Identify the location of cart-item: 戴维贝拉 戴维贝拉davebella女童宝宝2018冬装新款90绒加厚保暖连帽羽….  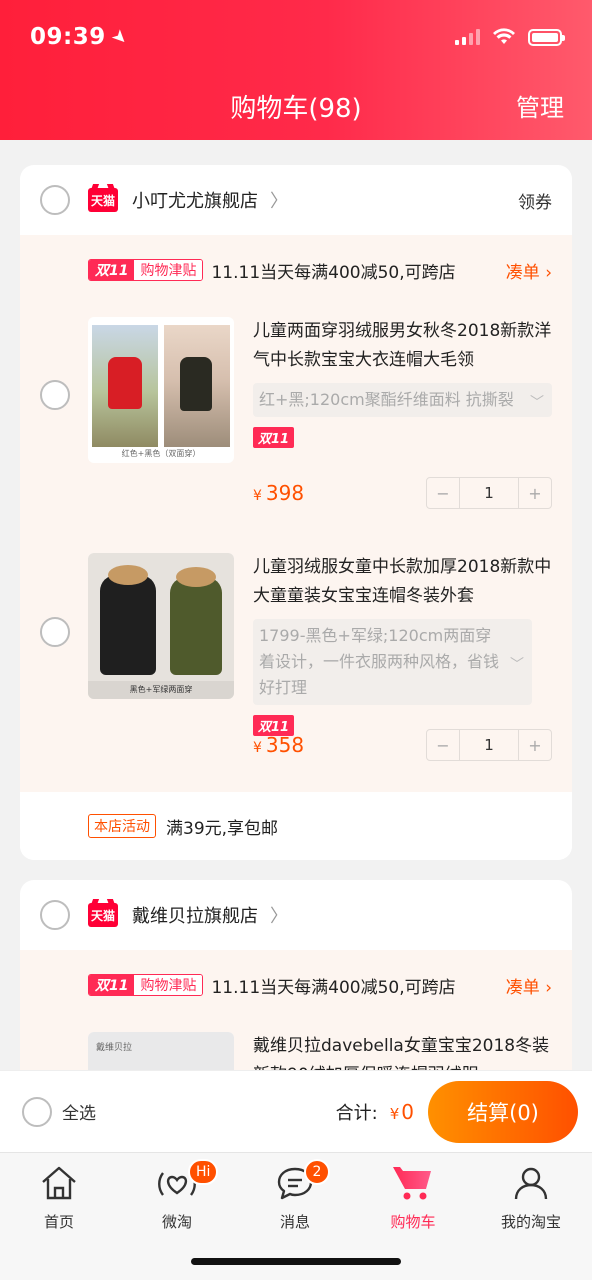
(296, 1045).